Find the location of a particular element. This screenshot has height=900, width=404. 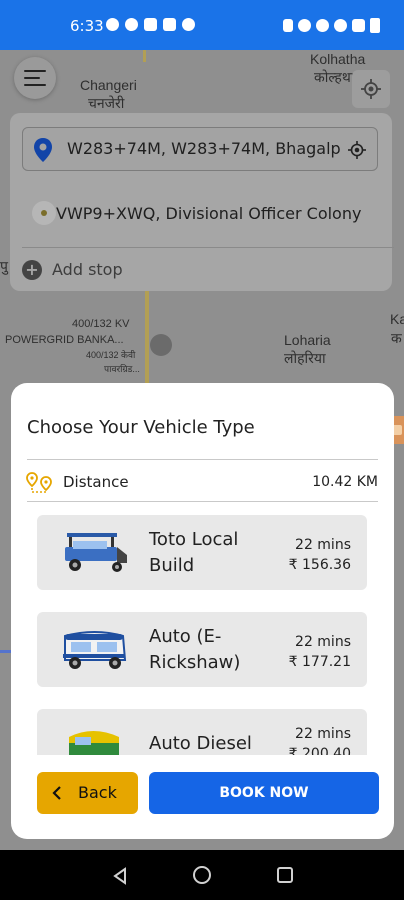

nav-recent-apps-icon is located at coordinates (285, 875).